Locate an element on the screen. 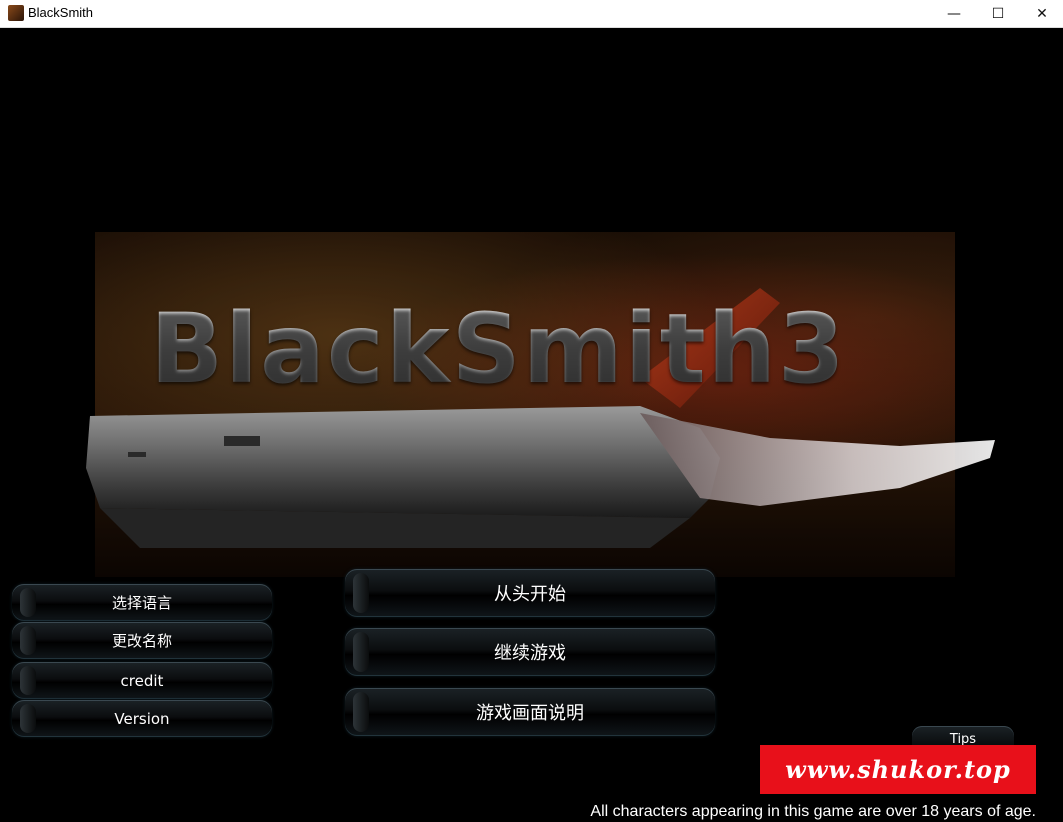 This screenshot has height=822, width=1063. watermark-text: www.shukor.top is located at coordinates (898, 769).